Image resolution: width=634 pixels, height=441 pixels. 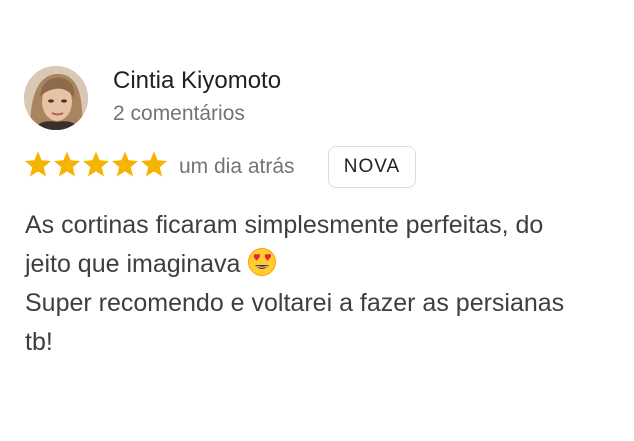 I want to click on author-avatar, so click(x=56, y=98).